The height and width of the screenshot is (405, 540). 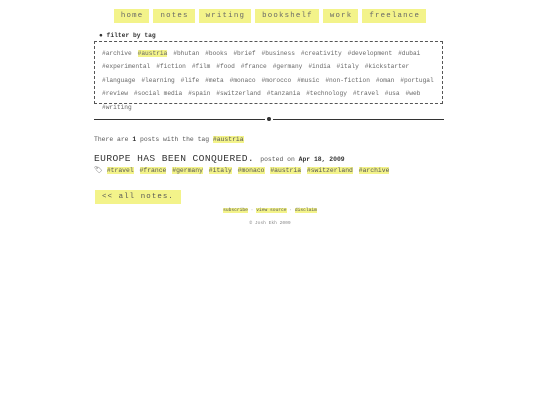 I want to click on filter-tag-non-fiction: #non-fiction, so click(x=347, y=80).